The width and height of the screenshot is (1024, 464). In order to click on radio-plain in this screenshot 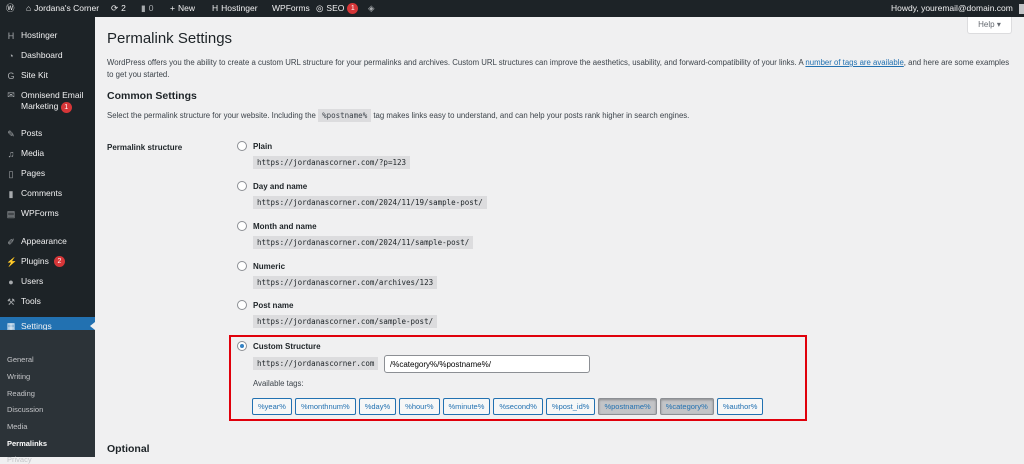, I will do `click(242, 146)`.